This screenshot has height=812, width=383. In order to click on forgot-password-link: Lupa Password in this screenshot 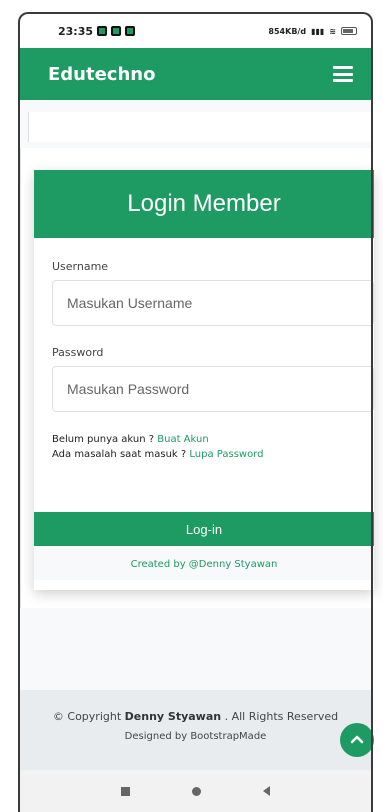, I will do `click(226, 454)`.